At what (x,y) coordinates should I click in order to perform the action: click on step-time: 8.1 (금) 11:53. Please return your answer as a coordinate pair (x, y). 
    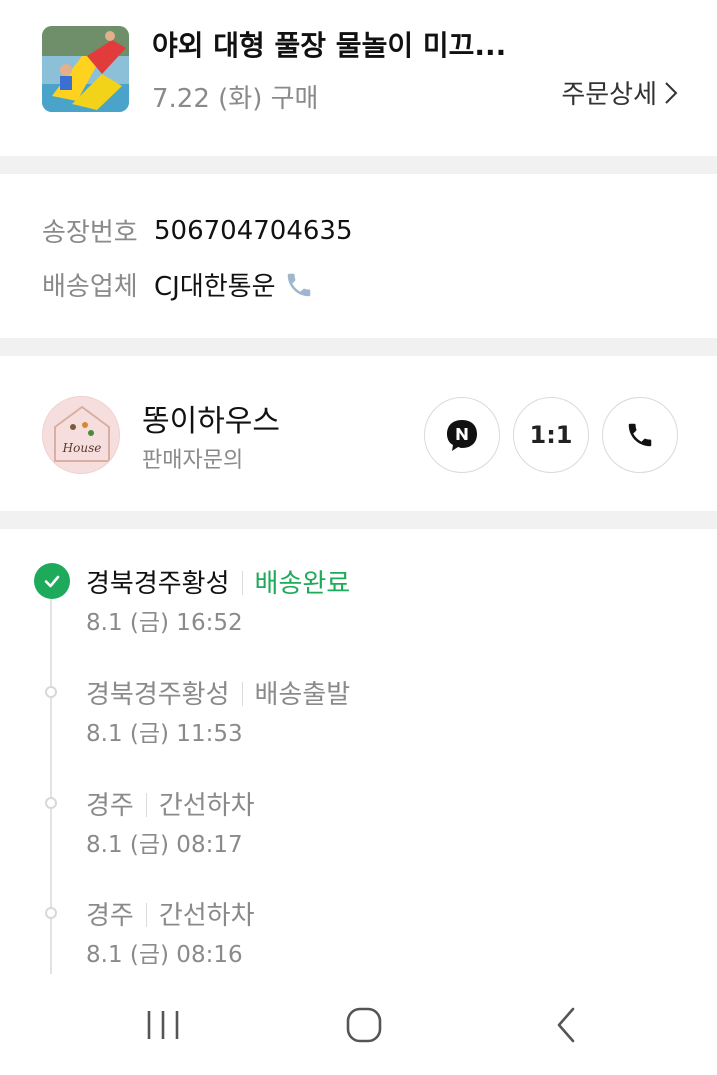
    Looking at the image, I should click on (164, 734).